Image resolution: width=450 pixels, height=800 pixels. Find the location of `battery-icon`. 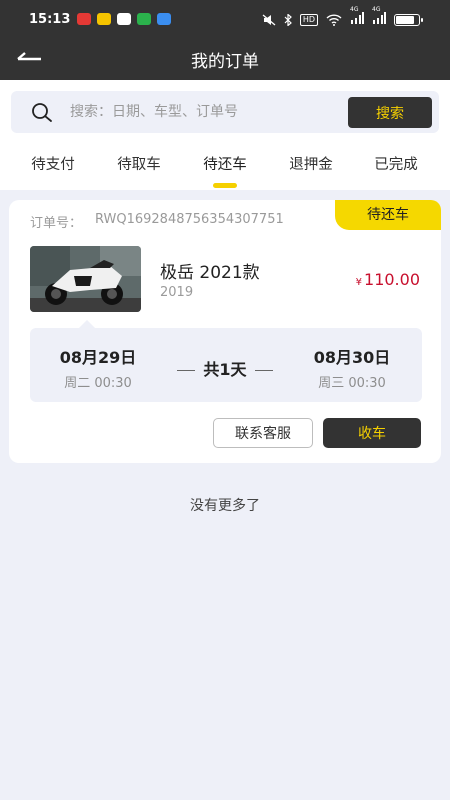

battery-icon is located at coordinates (408, 19).